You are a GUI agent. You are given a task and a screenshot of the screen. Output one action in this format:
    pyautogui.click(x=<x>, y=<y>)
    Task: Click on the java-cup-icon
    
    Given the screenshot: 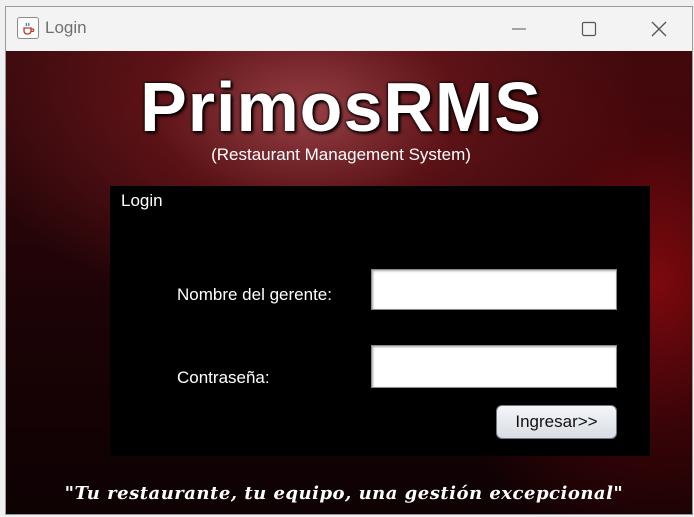 What is the action you would take?
    pyautogui.click(x=28, y=28)
    